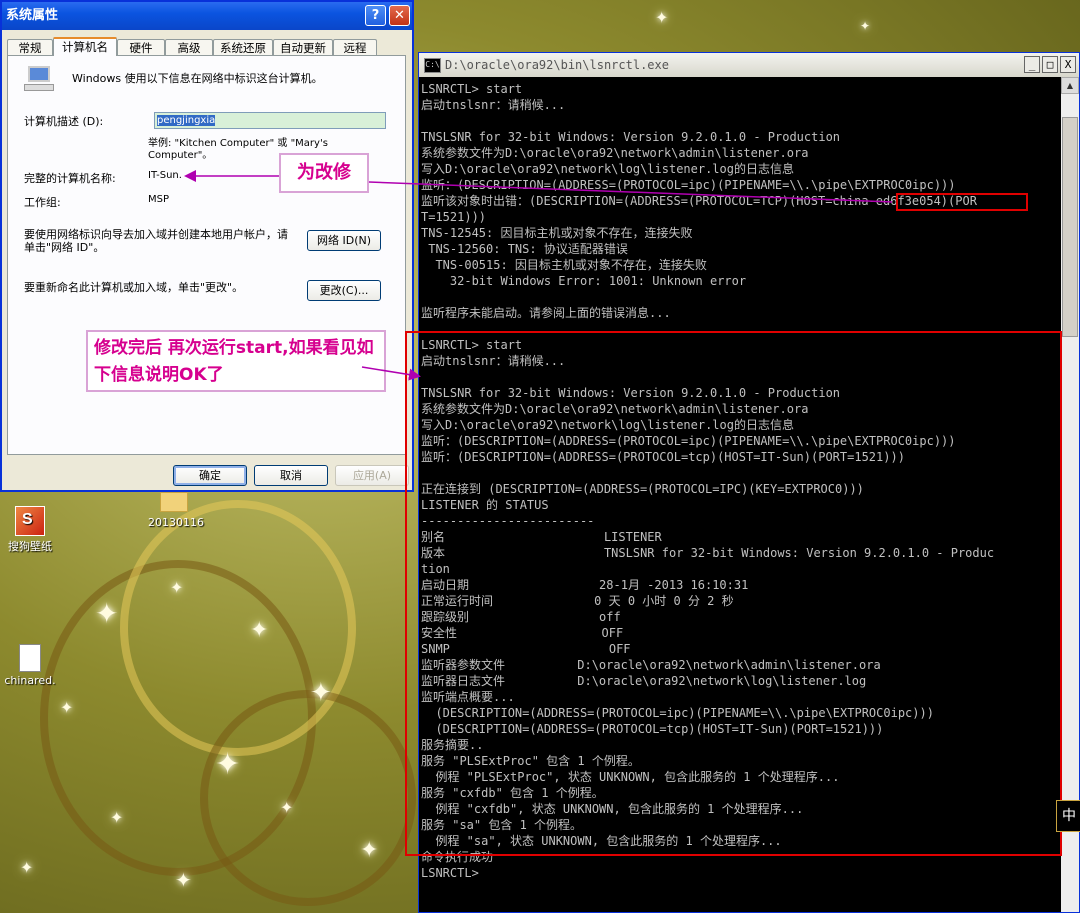 The image size is (1080, 913). I want to click on console-line: TNS-12545: 因目标主机或对象不存在，连接失败, so click(557, 233).